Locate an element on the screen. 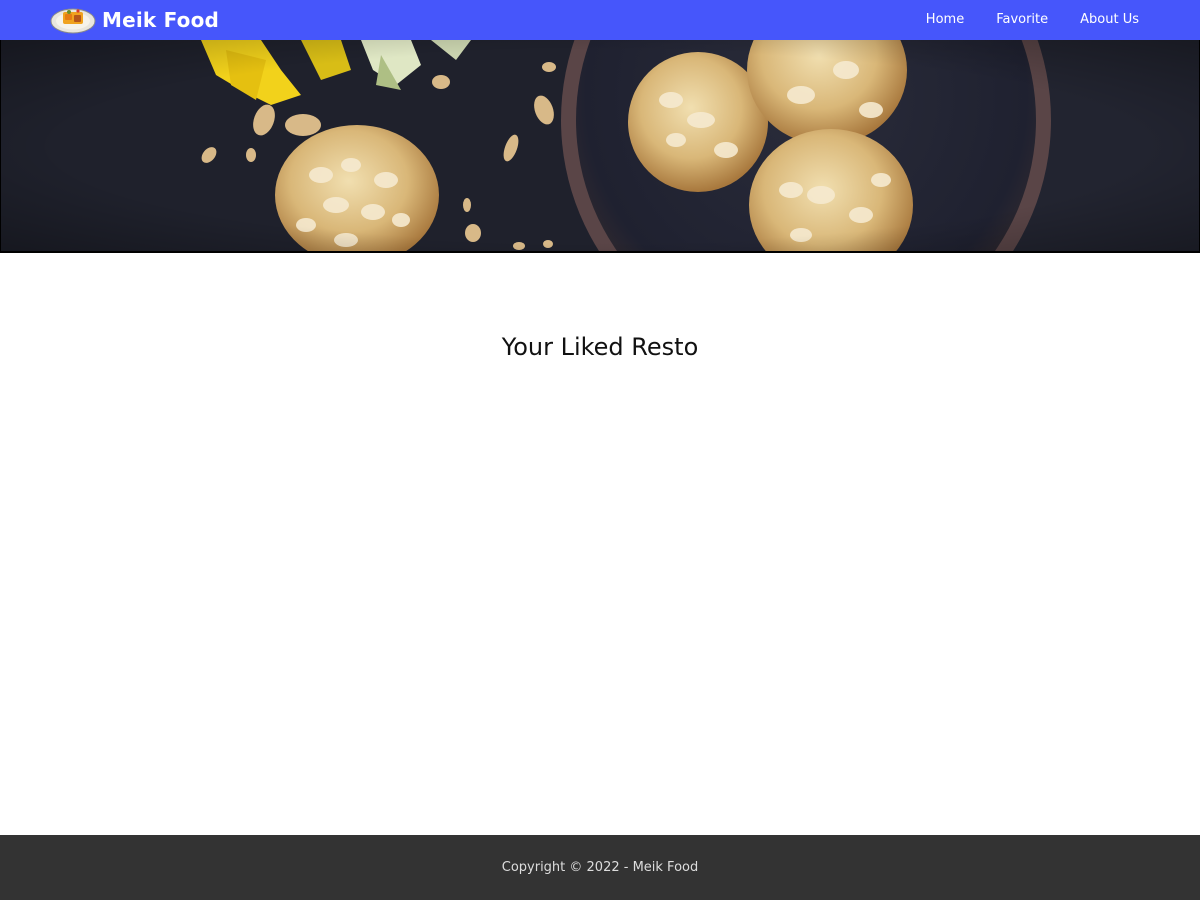 The height and width of the screenshot is (900, 1200). brand-name: Meik Food is located at coordinates (161, 20).